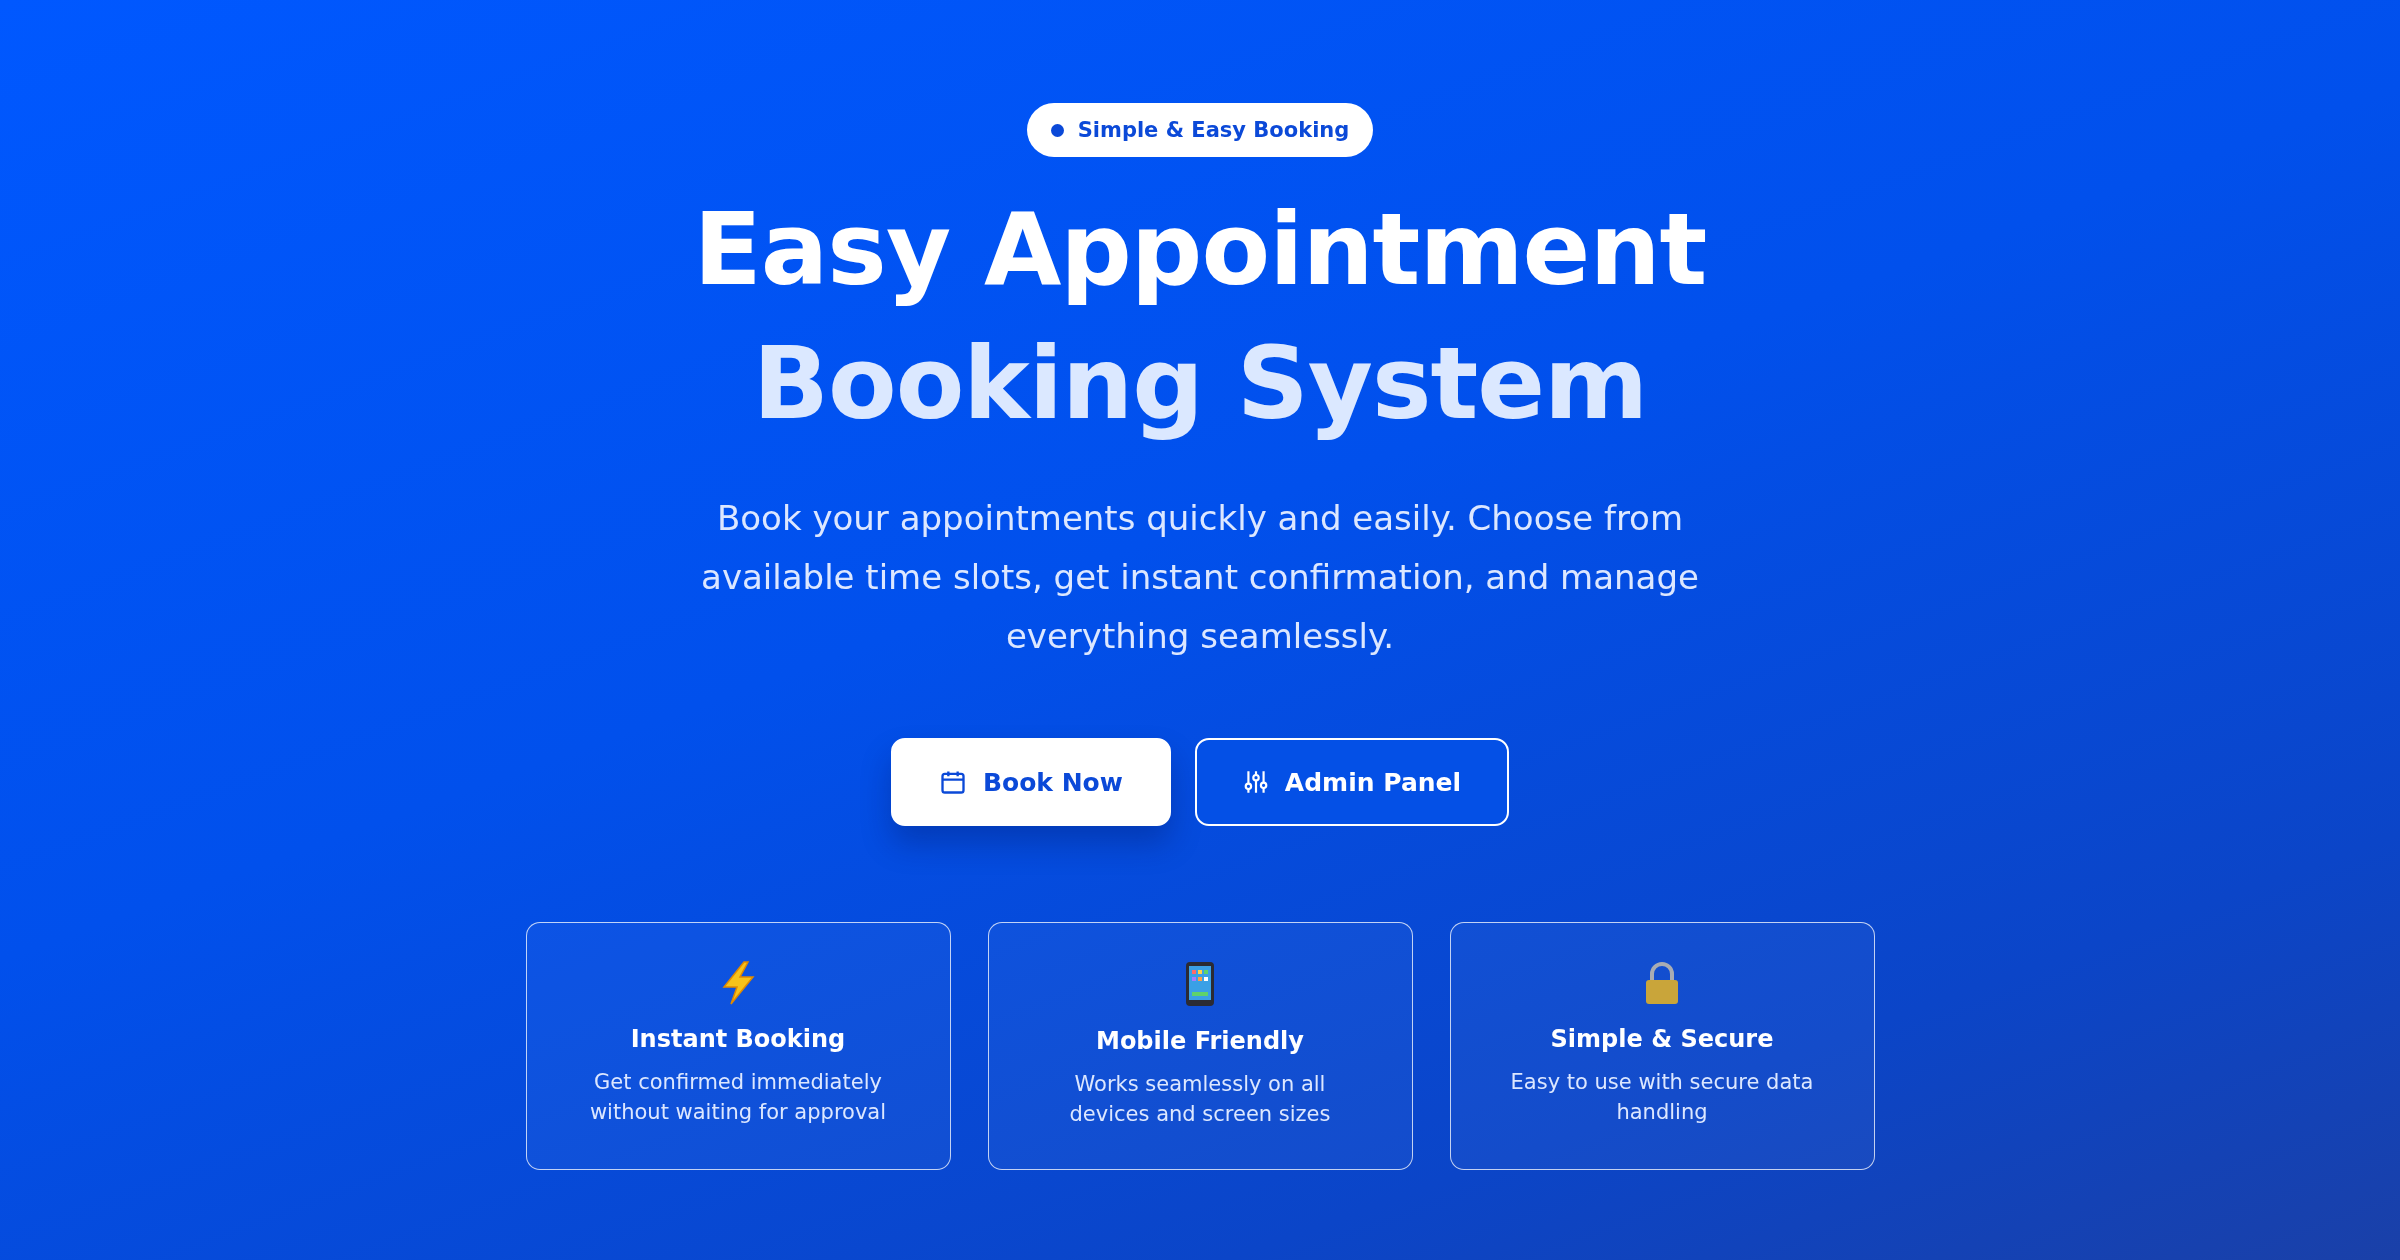 The image size is (2400, 1260). I want to click on feature-title: Mobile Friendly, so click(1200, 1041).